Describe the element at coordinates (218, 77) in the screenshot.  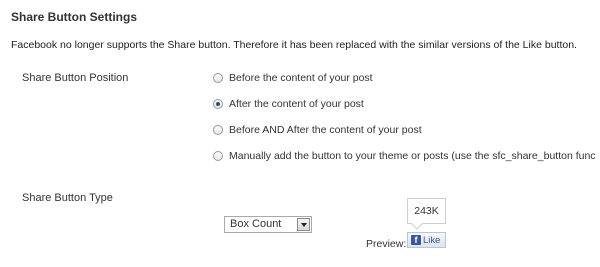
I see `radio-button-before` at that location.